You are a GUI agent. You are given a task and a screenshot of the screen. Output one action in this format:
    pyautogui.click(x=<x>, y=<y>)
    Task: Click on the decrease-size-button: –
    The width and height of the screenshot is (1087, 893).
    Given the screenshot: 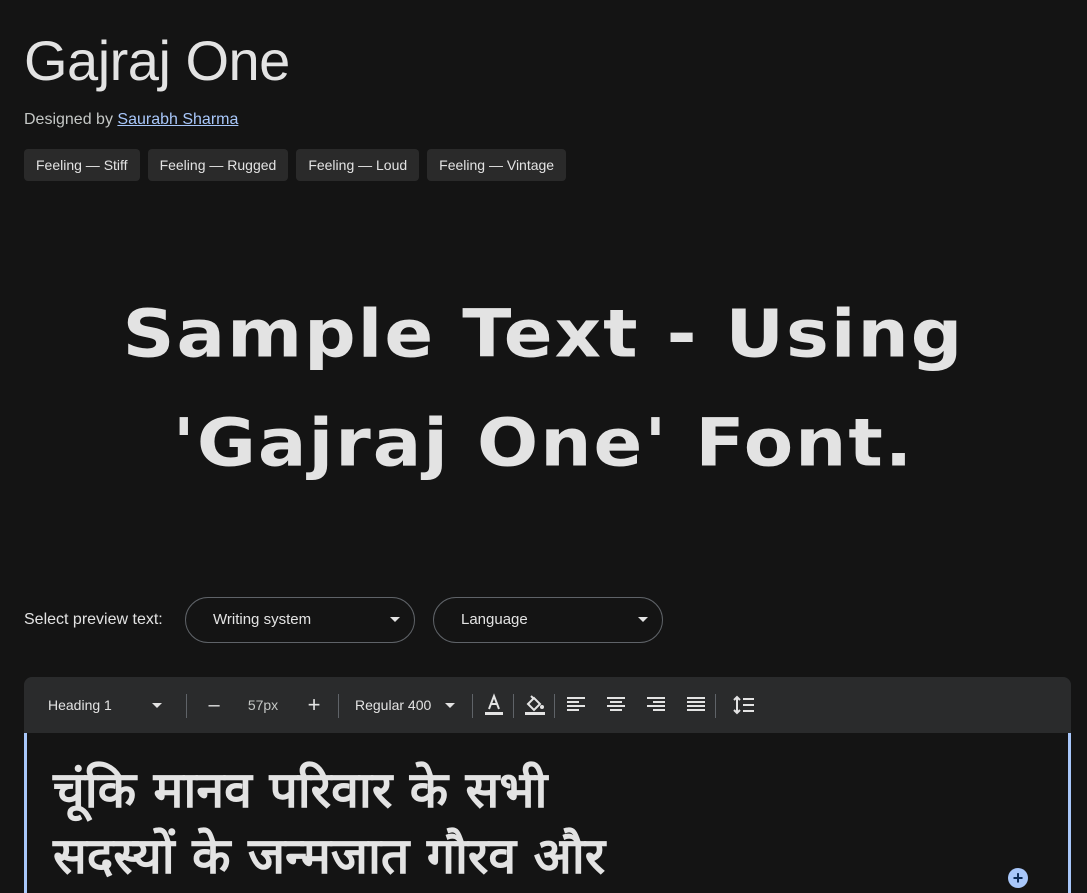 What is the action you would take?
    pyautogui.click(x=214, y=705)
    